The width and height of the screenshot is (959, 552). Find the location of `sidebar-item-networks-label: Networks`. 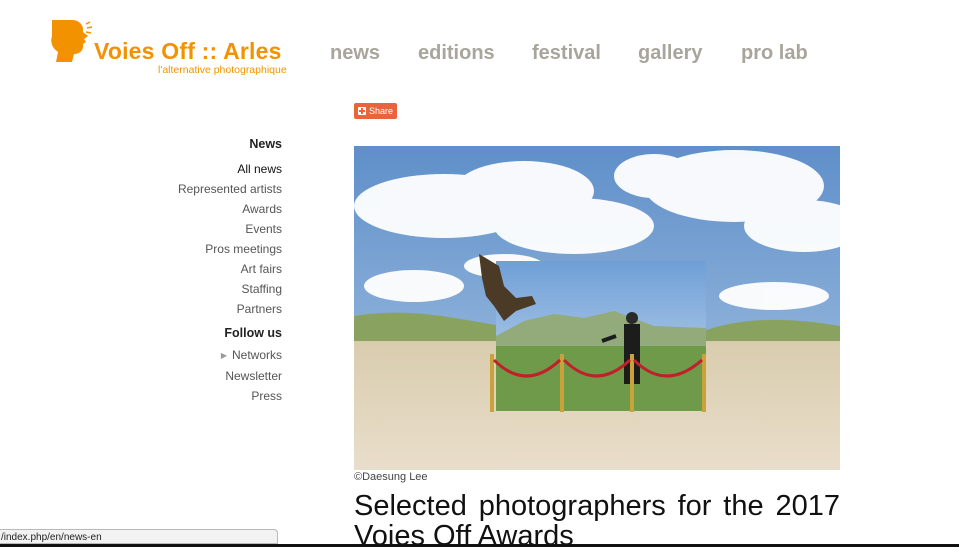

sidebar-item-networks-label: Networks is located at coordinates (256, 355).